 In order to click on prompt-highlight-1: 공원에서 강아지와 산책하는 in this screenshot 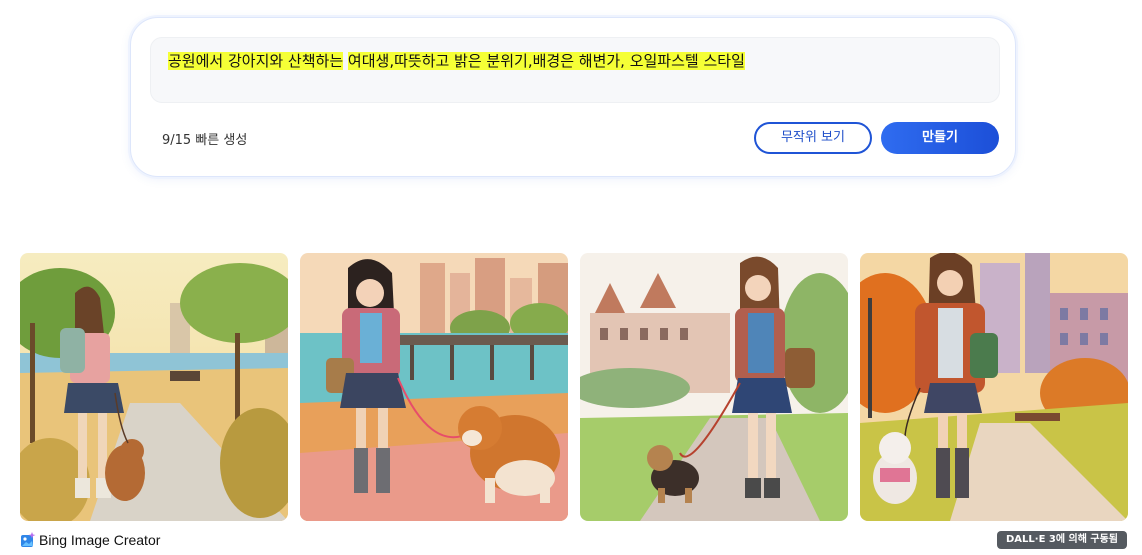, I will do `click(256, 61)`.